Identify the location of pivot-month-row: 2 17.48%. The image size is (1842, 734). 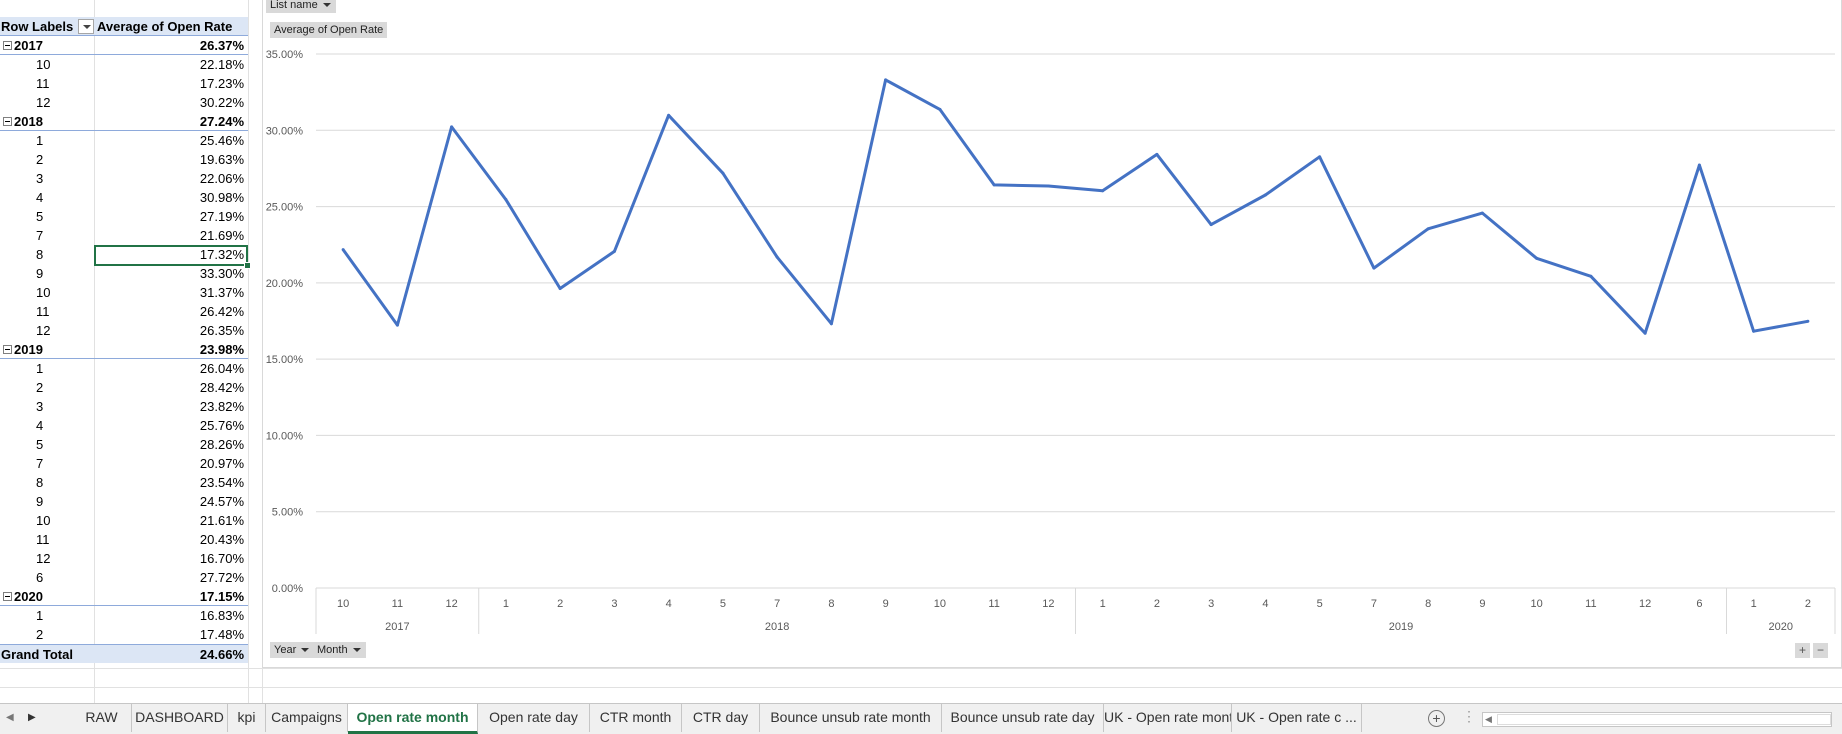
(124, 634).